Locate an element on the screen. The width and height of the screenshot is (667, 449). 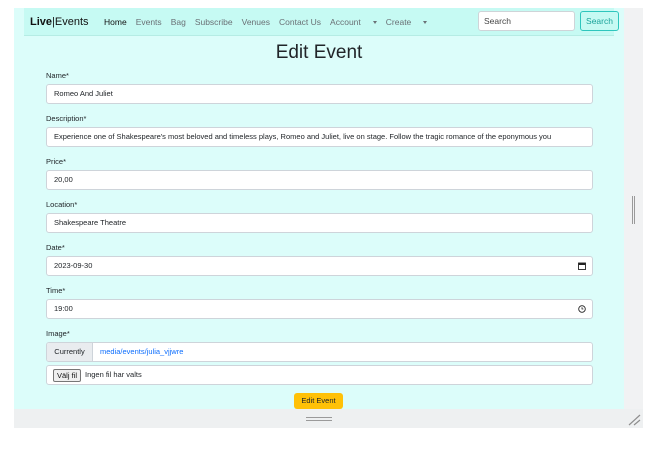
resize-corner-icon is located at coordinates (634, 419).